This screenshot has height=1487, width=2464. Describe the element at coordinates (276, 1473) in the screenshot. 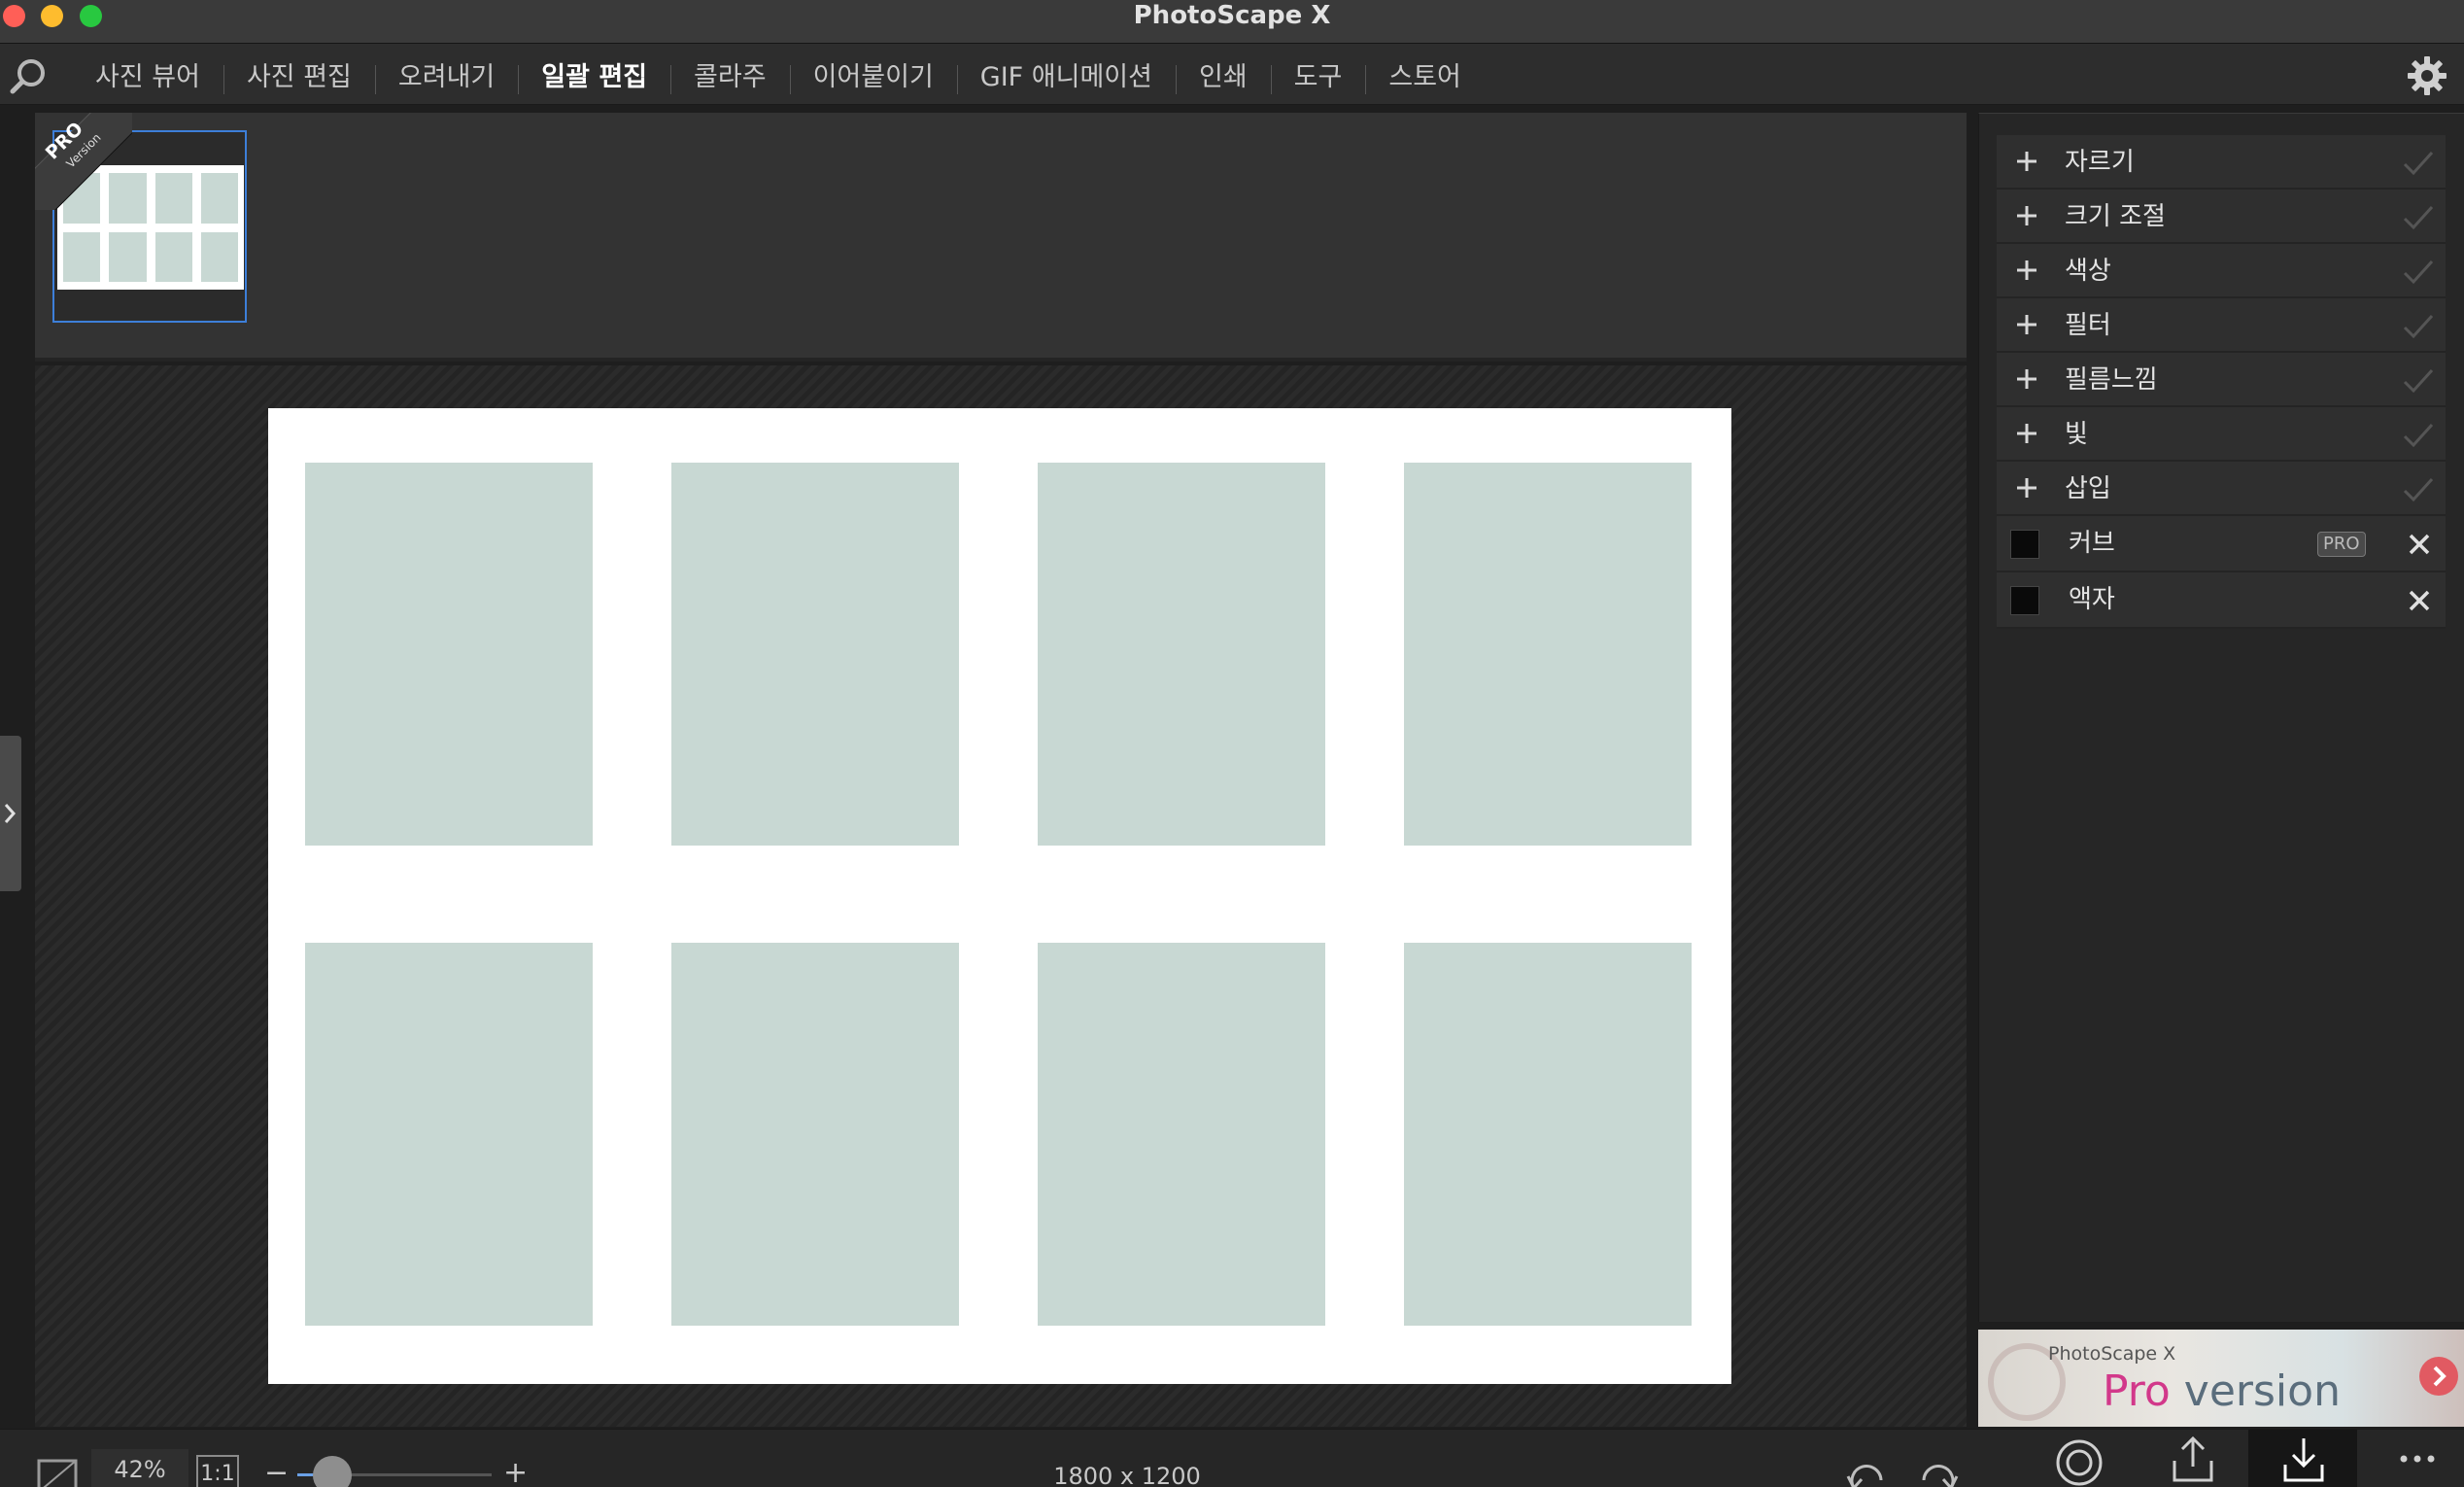

I see `zoom-out-button: −` at that location.